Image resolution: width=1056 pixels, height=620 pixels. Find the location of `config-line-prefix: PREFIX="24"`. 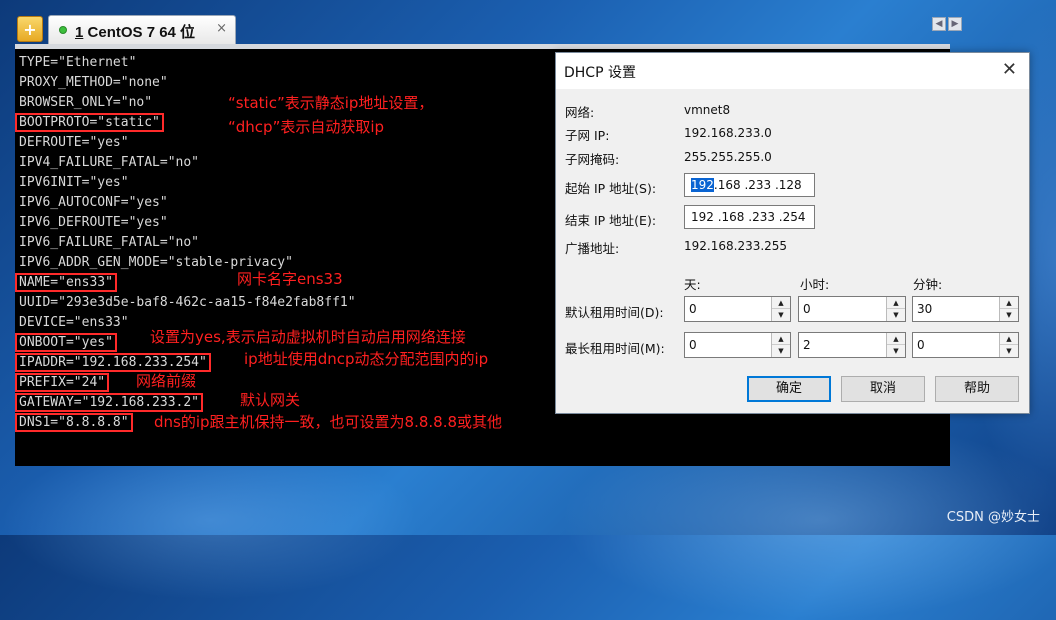

config-line-prefix: PREFIX="24" is located at coordinates (62, 382).